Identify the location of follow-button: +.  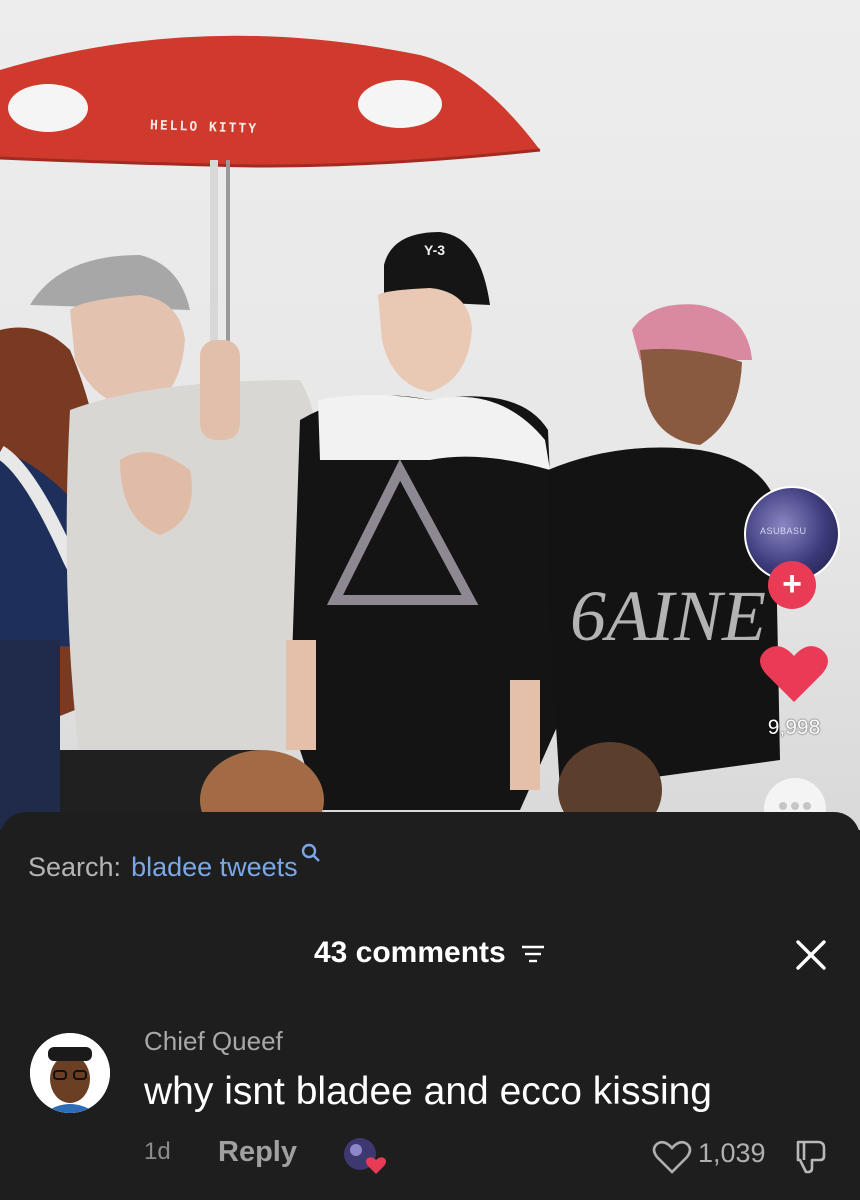
(792, 585).